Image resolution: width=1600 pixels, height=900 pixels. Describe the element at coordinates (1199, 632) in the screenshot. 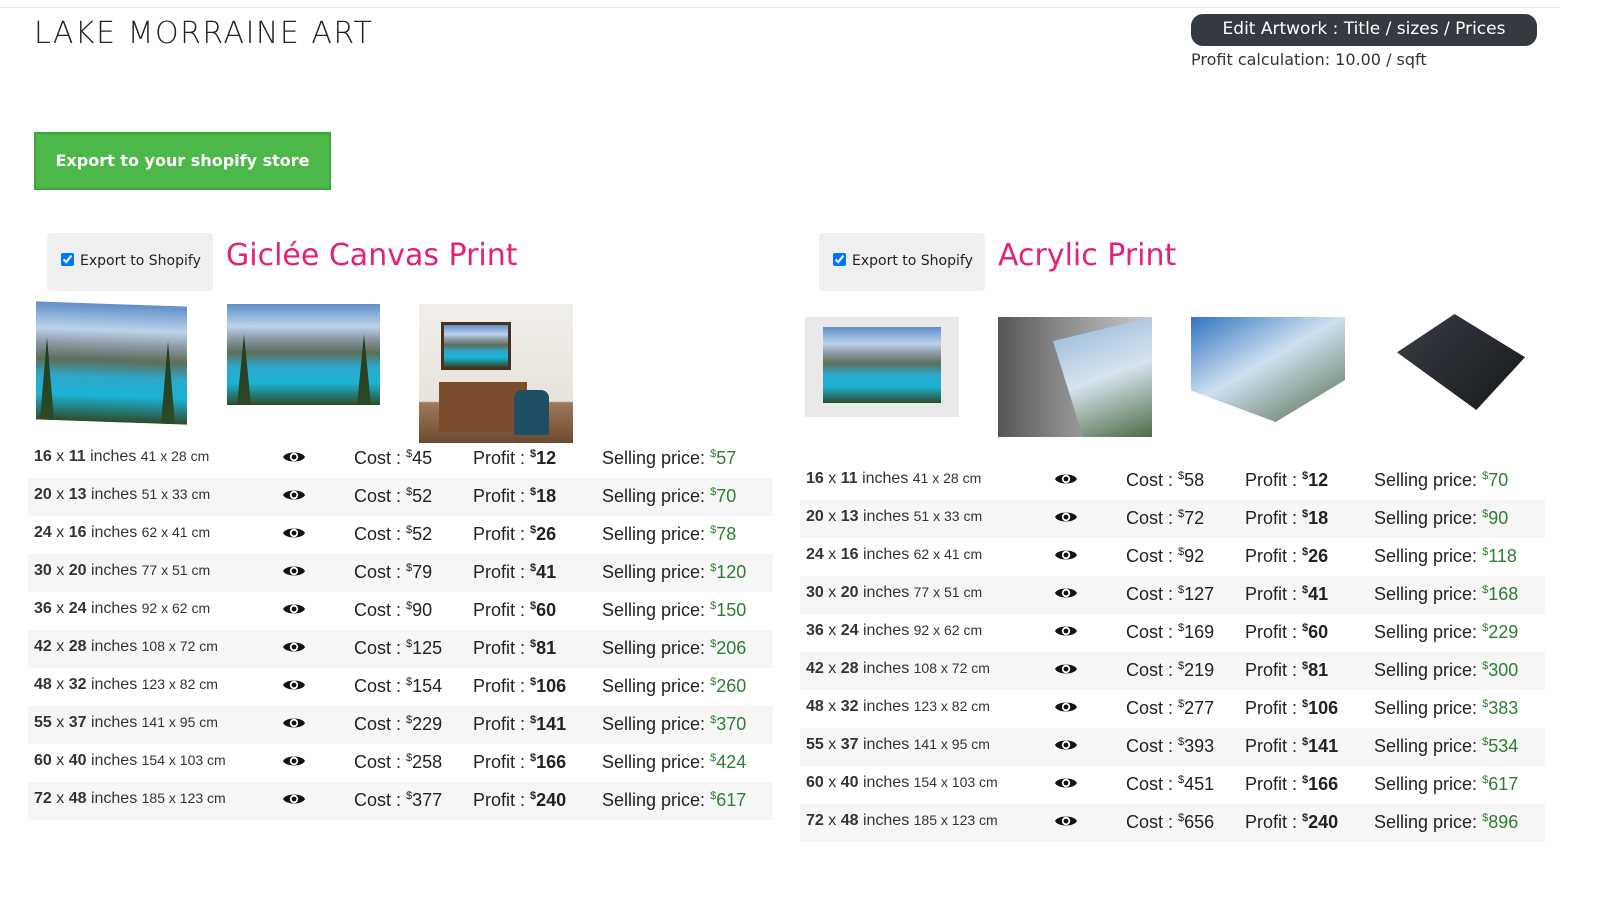

I see `cost-value: 169` at that location.